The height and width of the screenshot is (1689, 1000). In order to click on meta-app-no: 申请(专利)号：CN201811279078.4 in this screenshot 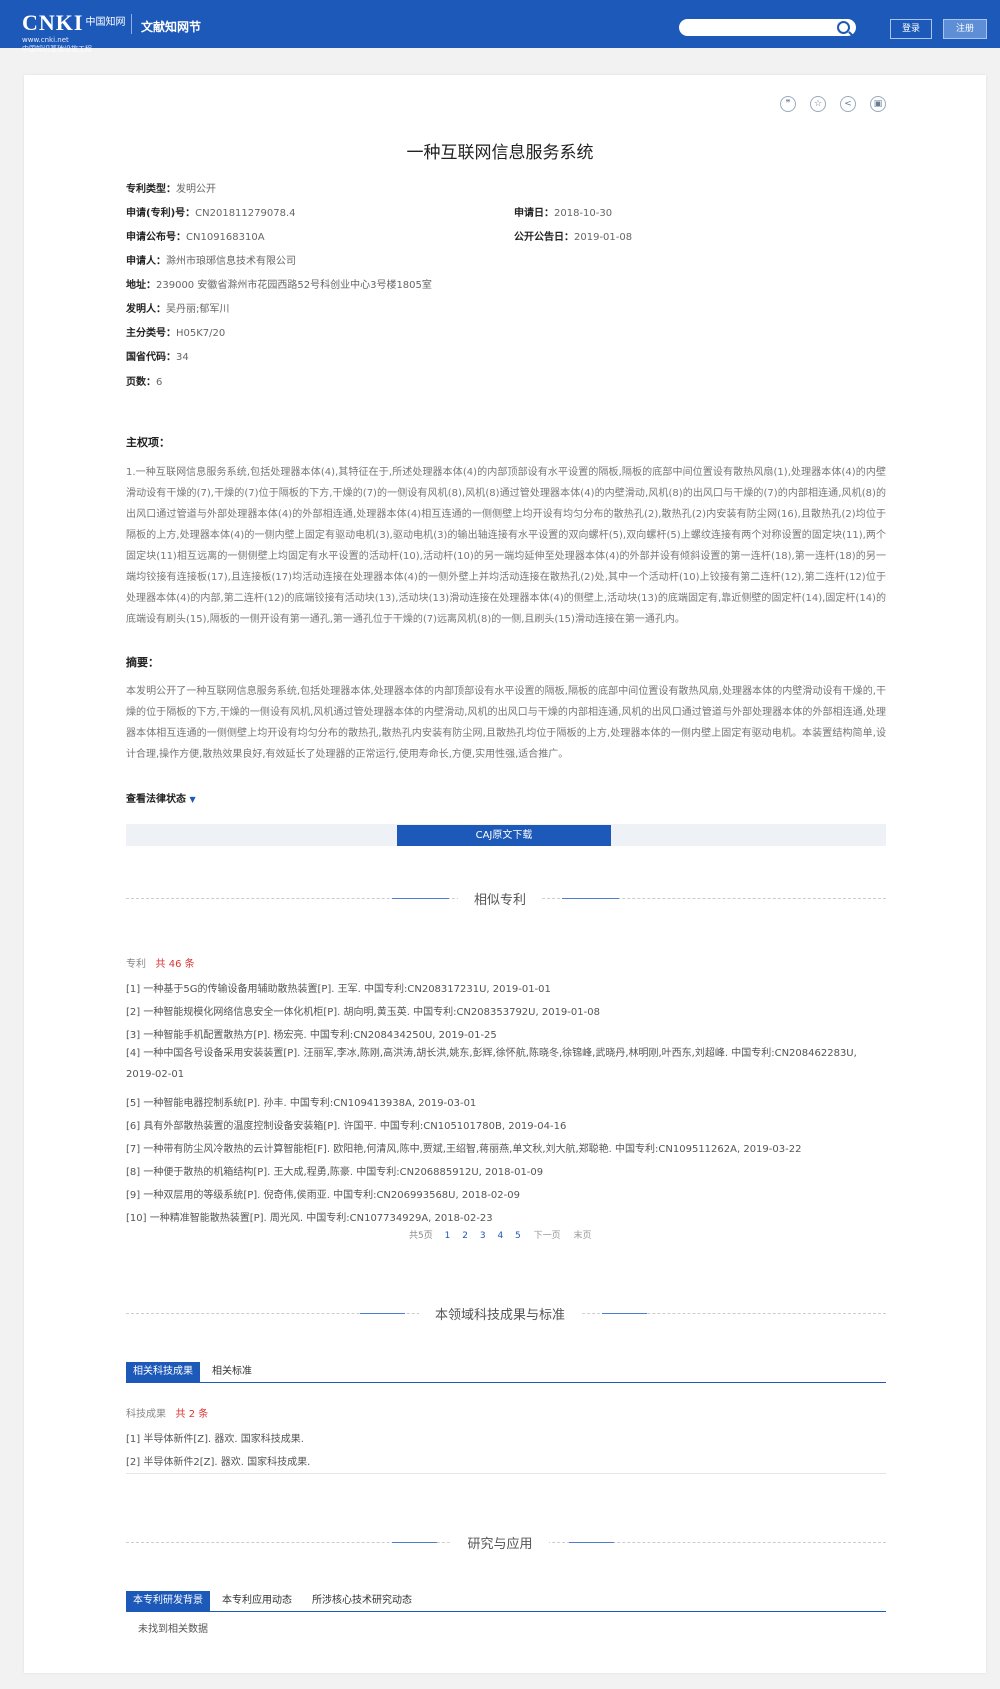, I will do `click(211, 213)`.